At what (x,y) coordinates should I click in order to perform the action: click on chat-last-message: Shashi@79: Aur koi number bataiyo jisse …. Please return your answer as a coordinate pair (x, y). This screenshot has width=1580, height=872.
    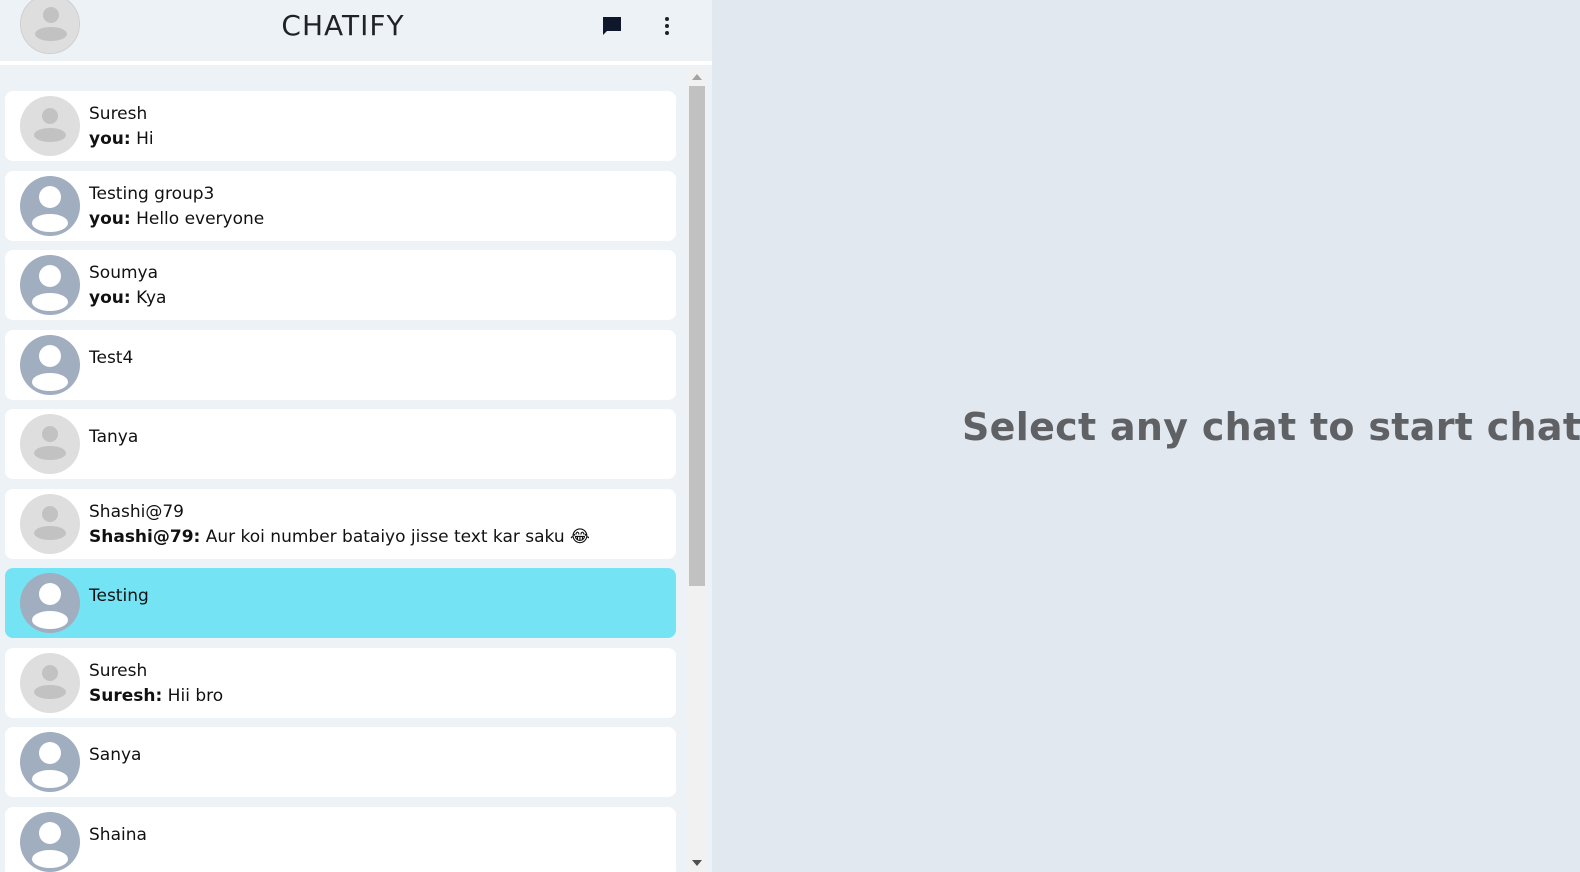
    Looking at the image, I should click on (339, 537).